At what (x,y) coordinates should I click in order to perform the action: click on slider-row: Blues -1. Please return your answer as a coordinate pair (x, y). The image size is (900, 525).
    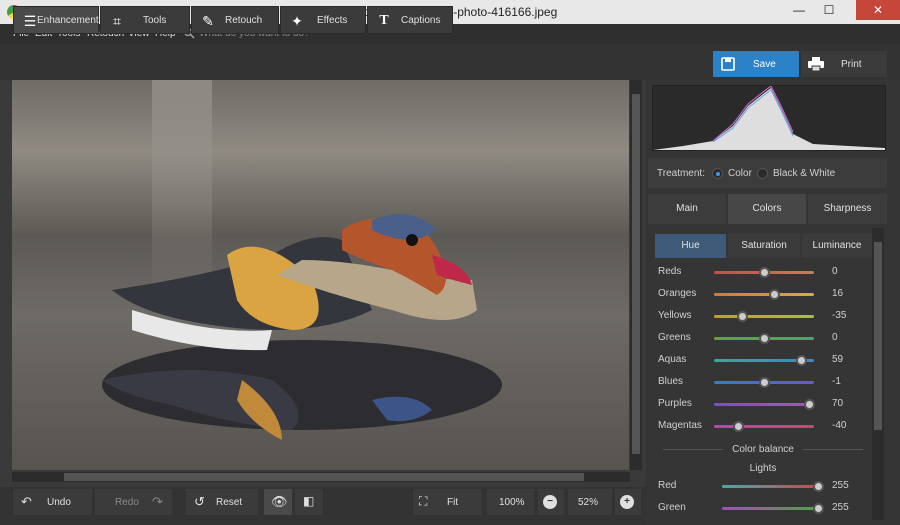
    Looking at the image, I should click on (763, 382).